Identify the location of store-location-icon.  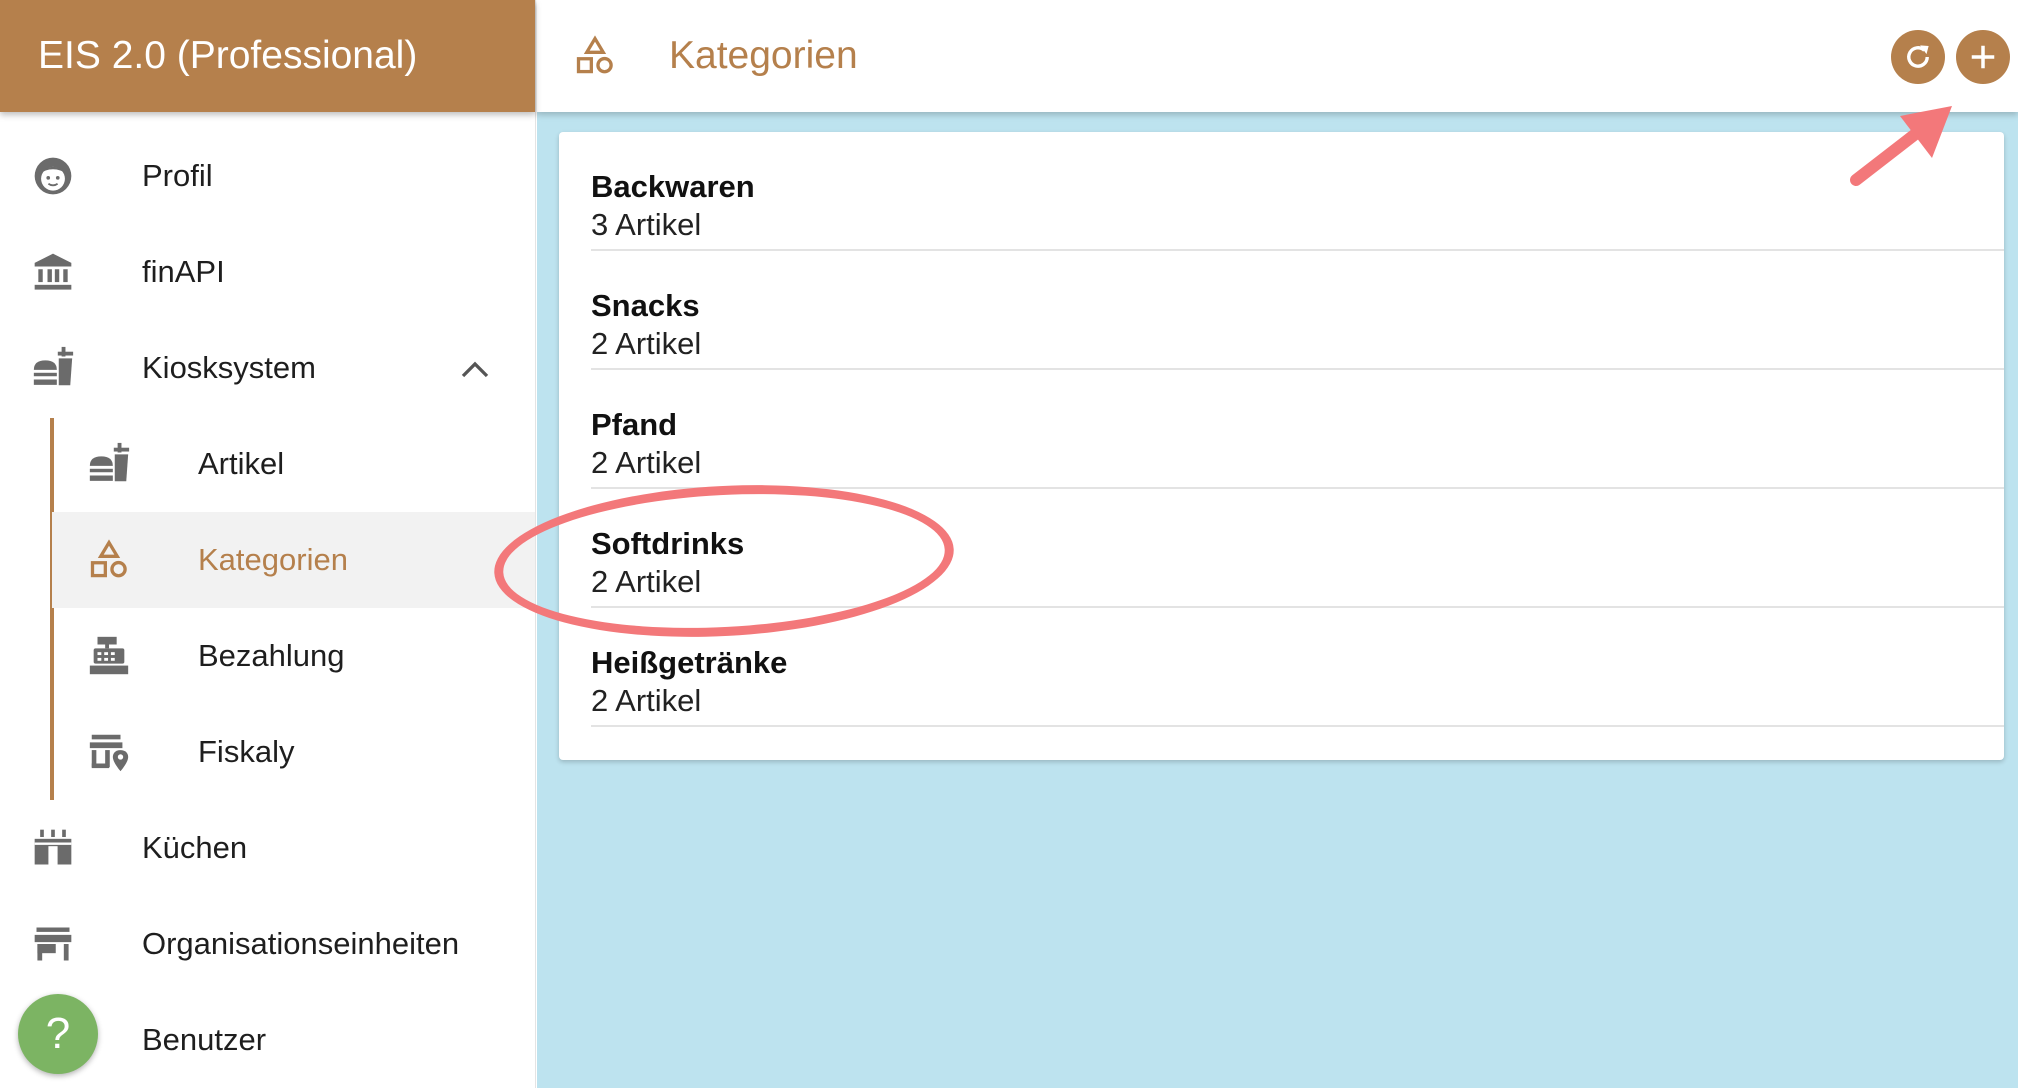
(109, 752).